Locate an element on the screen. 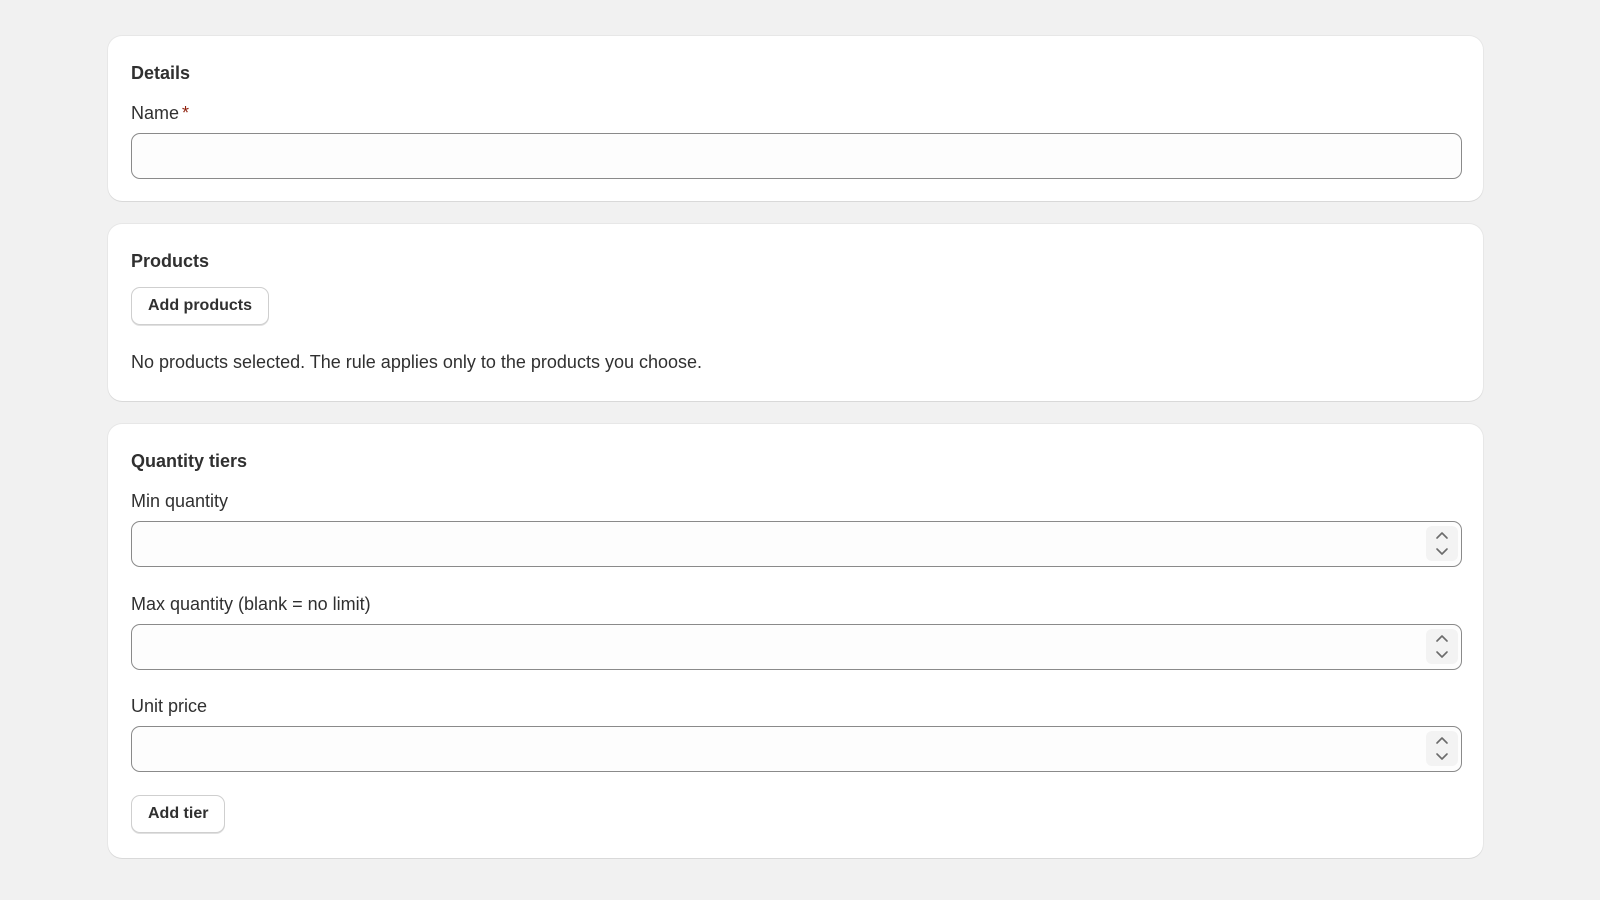 The image size is (1600, 900). min-quantity-stepper is located at coordinates (1442, 543).